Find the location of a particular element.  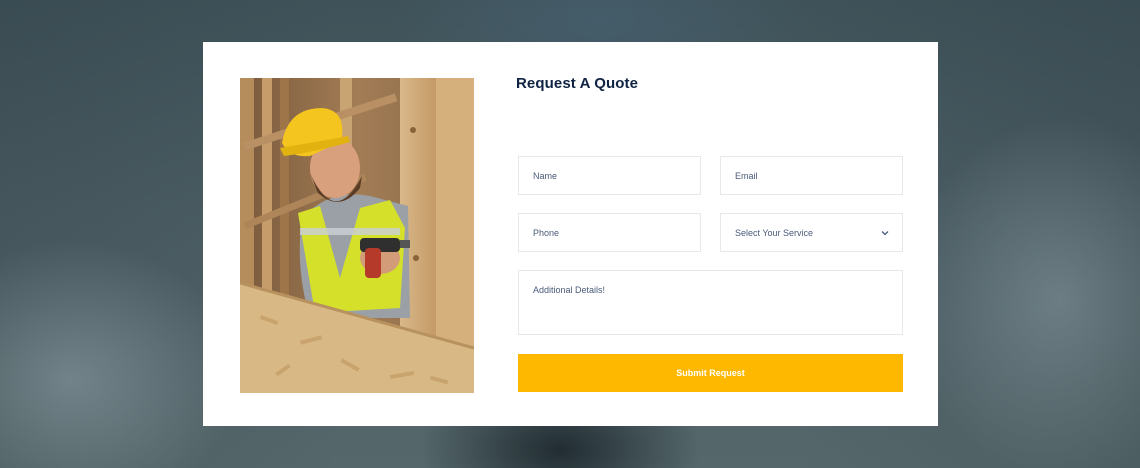

submit-request-button: Submit Request is located at coordinates (710, 373).